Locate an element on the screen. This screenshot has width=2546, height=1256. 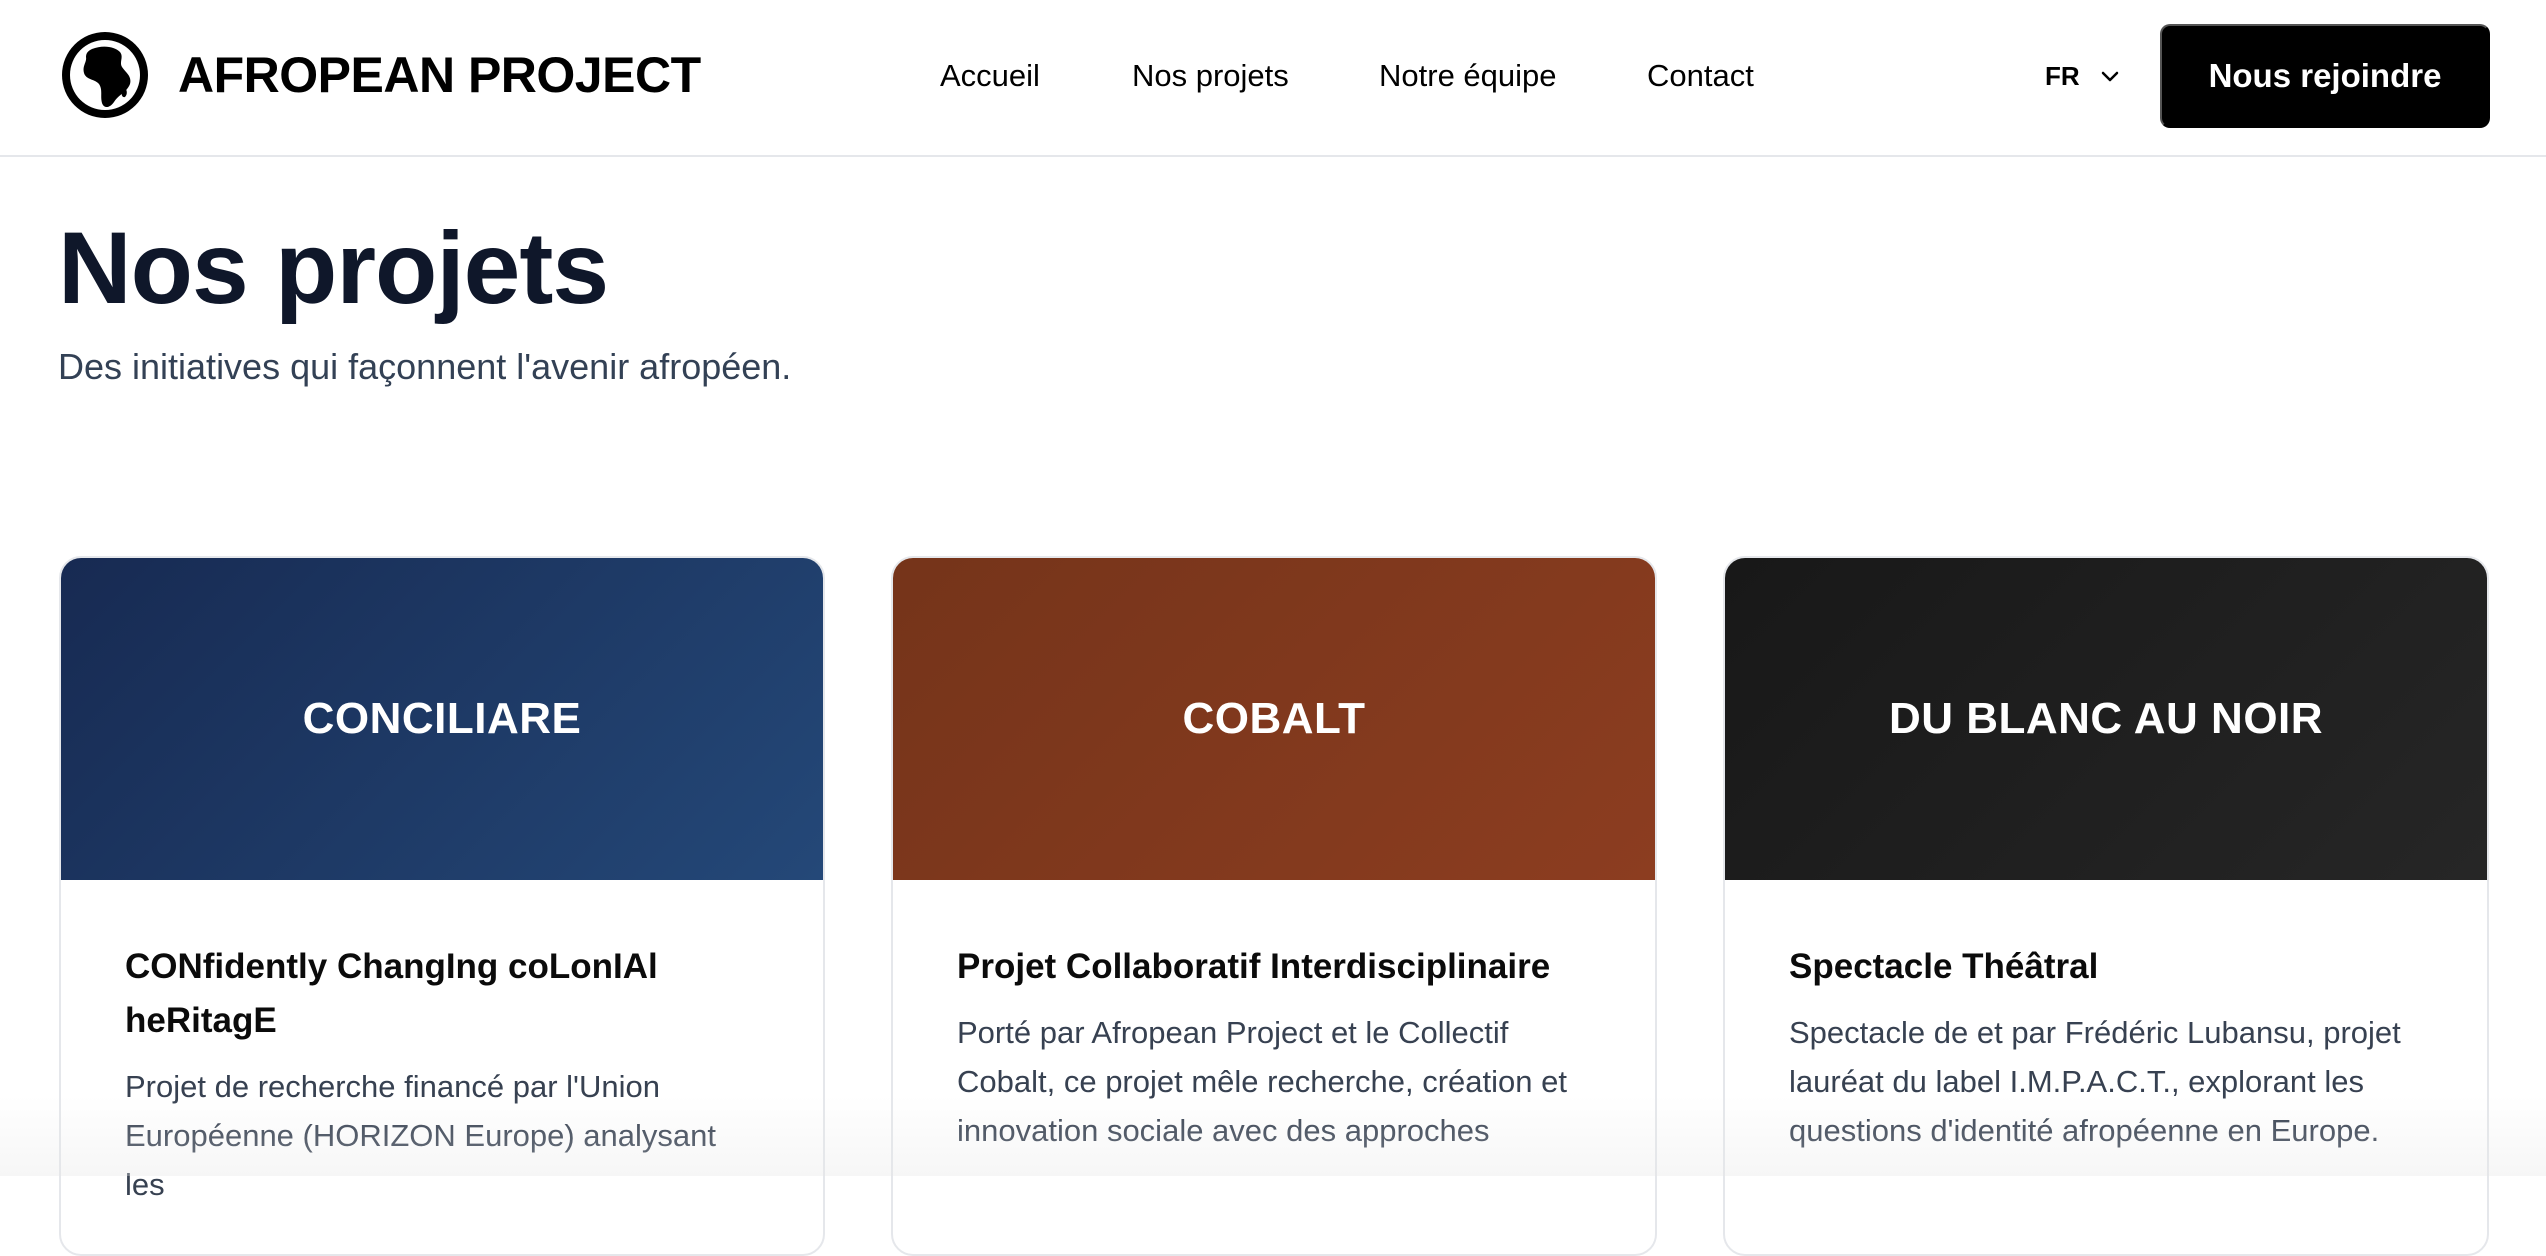
chevron-down-icon is located at coordinates (2109, 76).